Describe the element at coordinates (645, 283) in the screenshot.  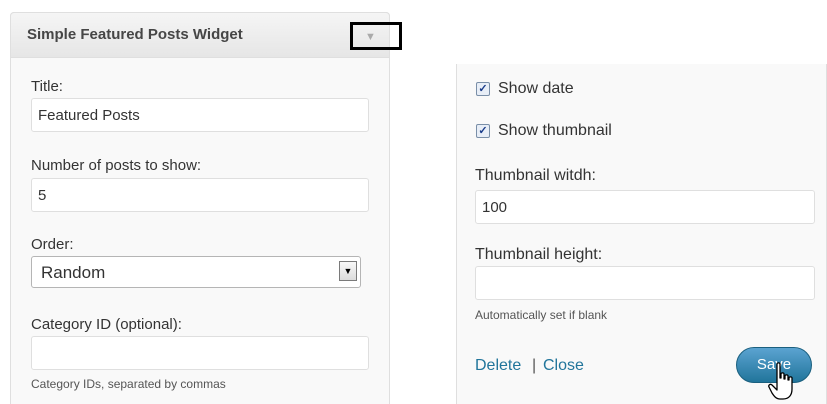
I see `thumb-height-input` at that location.